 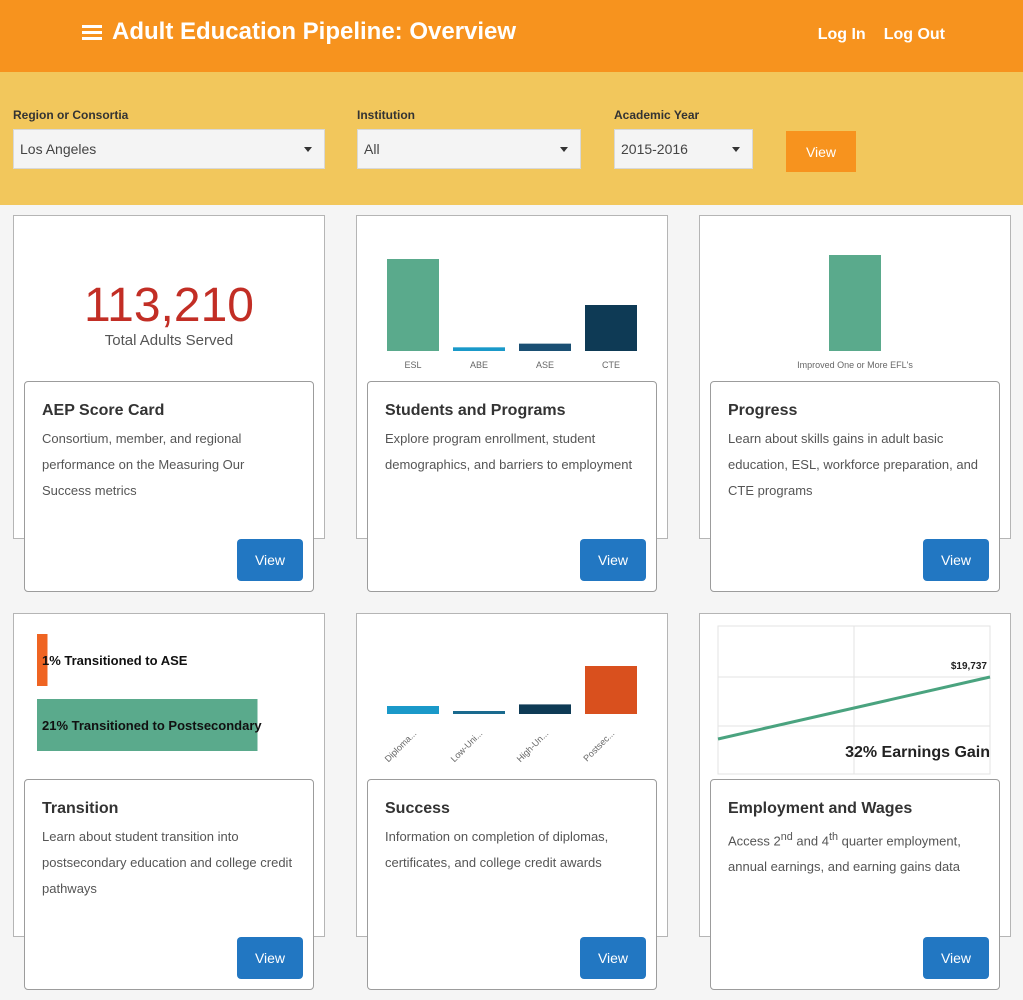 What do you see at coordinates (115, 660) in the screenshot?
I see `transition-bar-label: 1% Transitioned to ASE` at bounding box center [115, 660].